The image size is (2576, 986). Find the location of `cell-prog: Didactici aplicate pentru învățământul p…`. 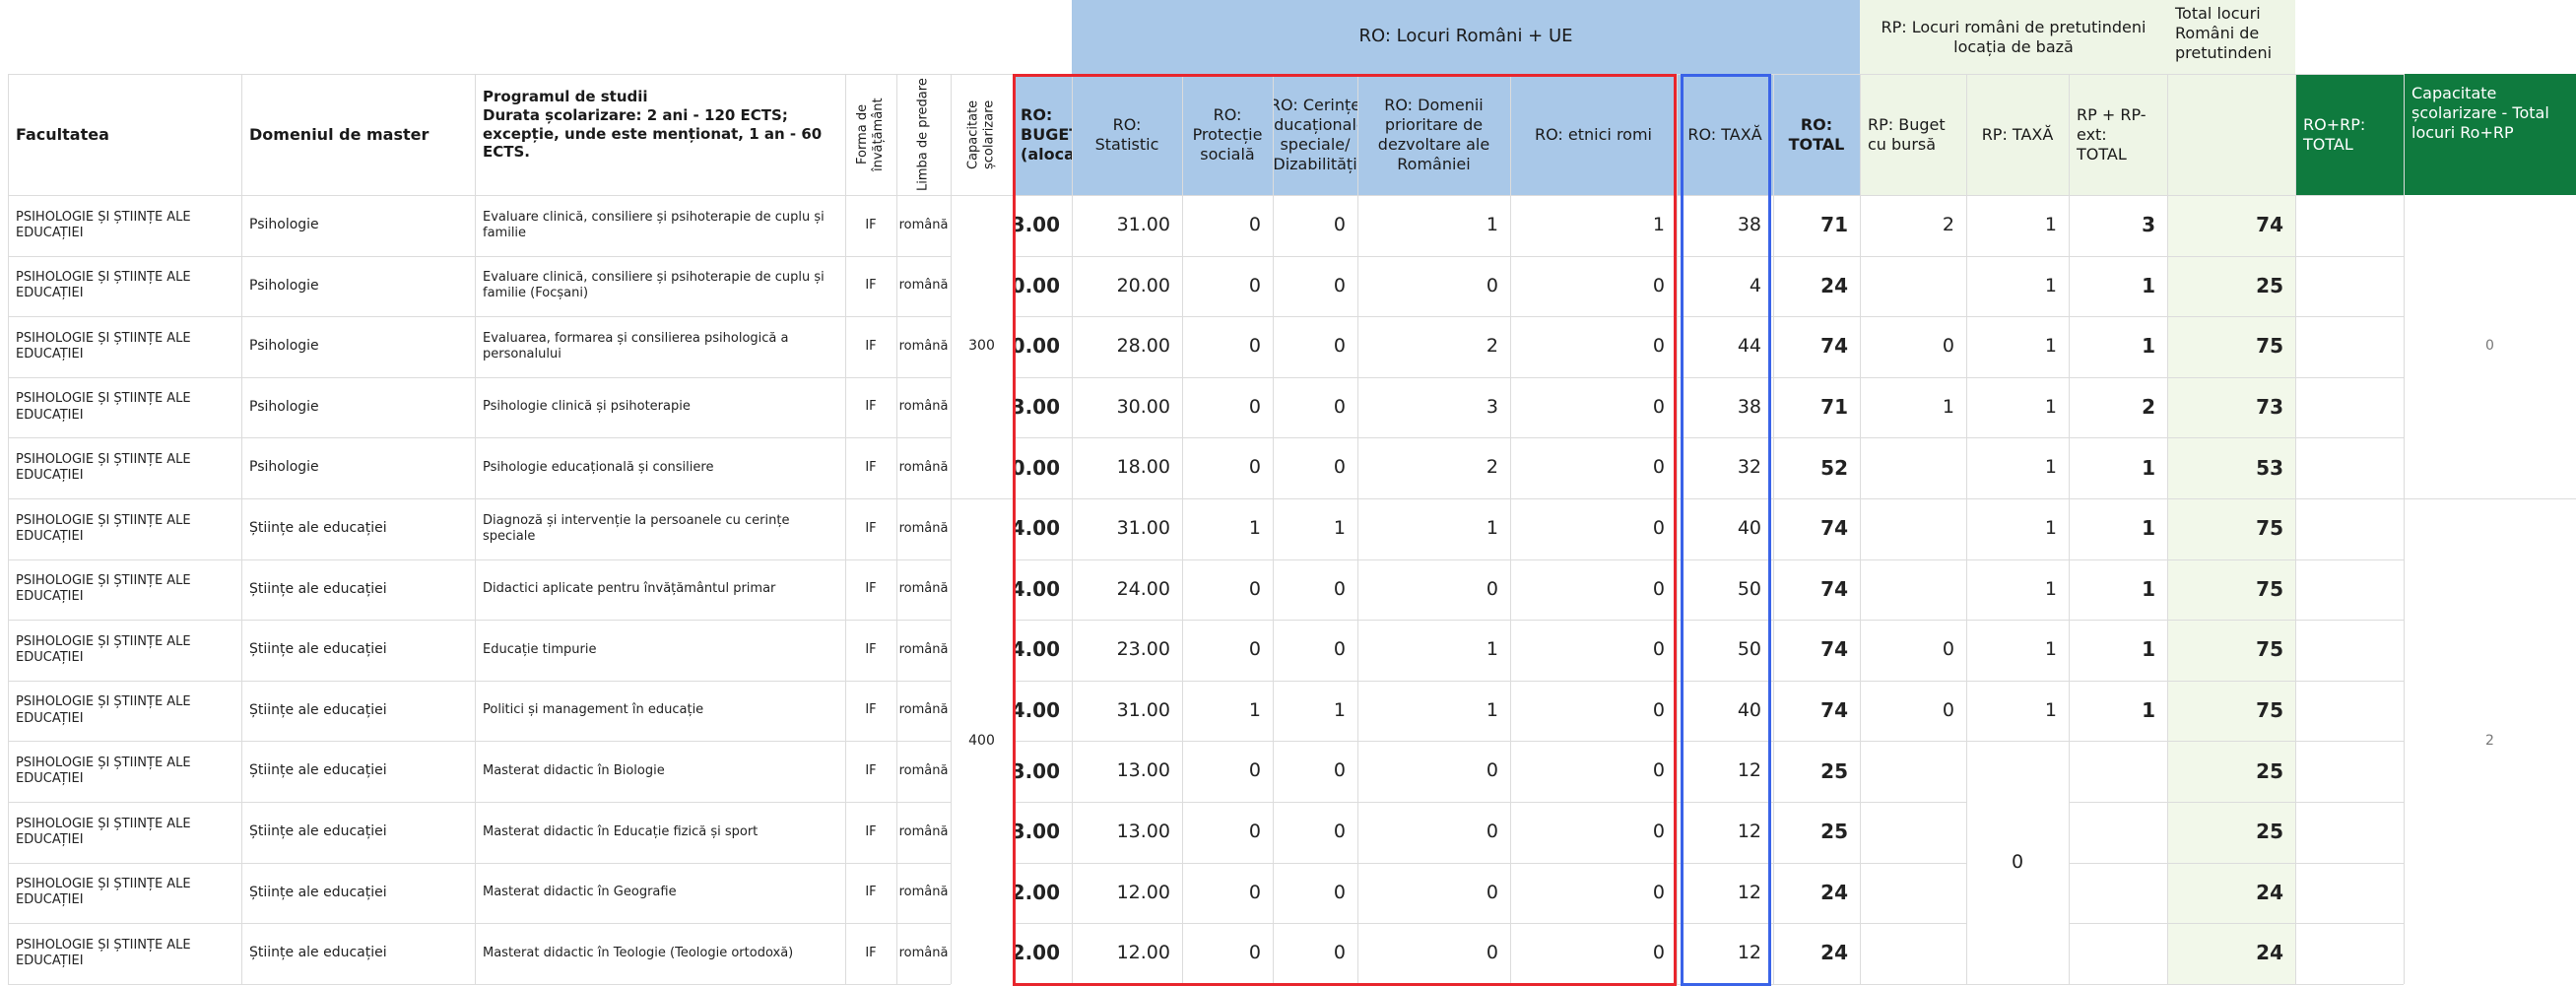

cell-prog: Didactici aplicate pentru învățământul p… is located at coordinates (630, 589).